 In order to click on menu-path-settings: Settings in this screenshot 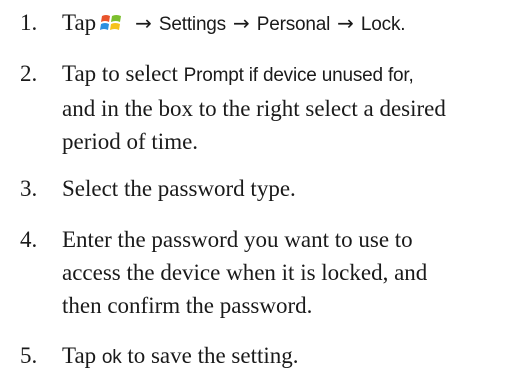, I will do `click(192, 24)`.